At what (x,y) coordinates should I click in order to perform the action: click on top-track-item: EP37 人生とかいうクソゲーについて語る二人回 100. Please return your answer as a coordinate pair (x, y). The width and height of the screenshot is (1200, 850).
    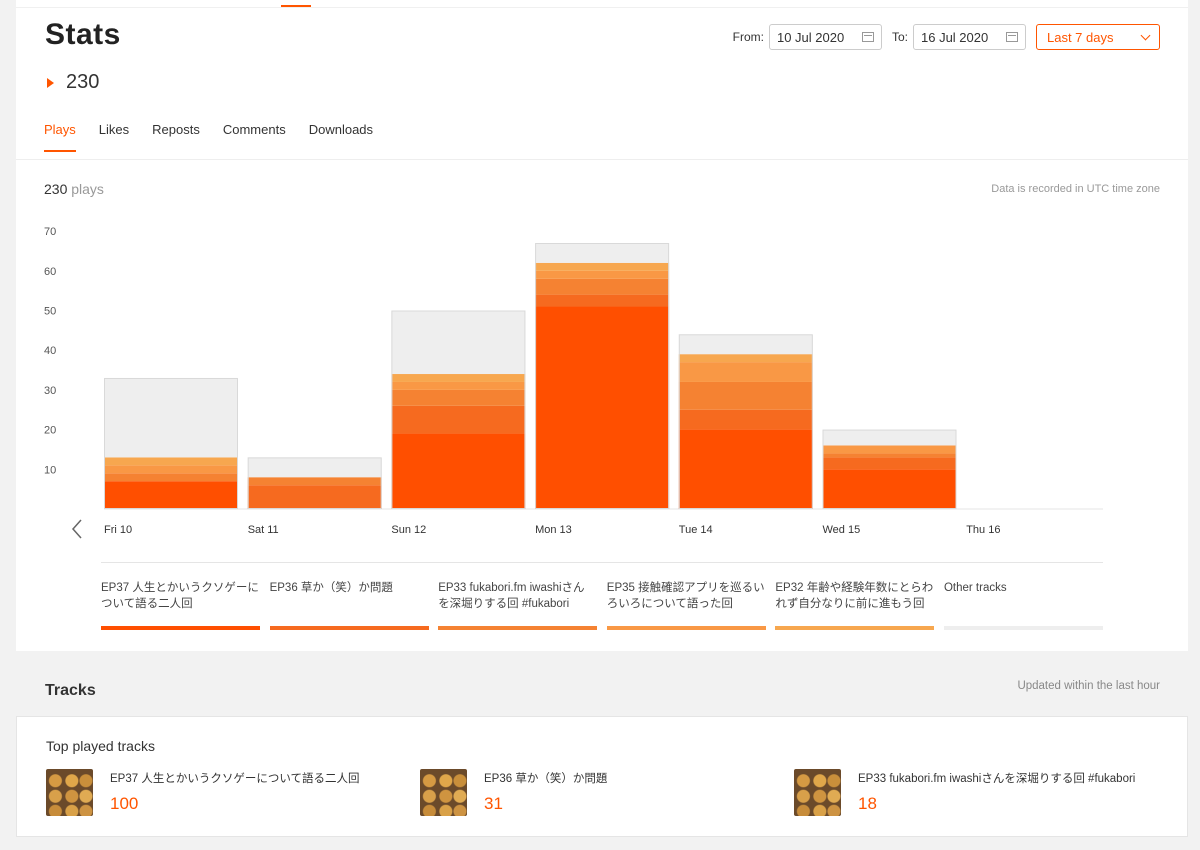
    Looking at the image, I should click on (202, 792).